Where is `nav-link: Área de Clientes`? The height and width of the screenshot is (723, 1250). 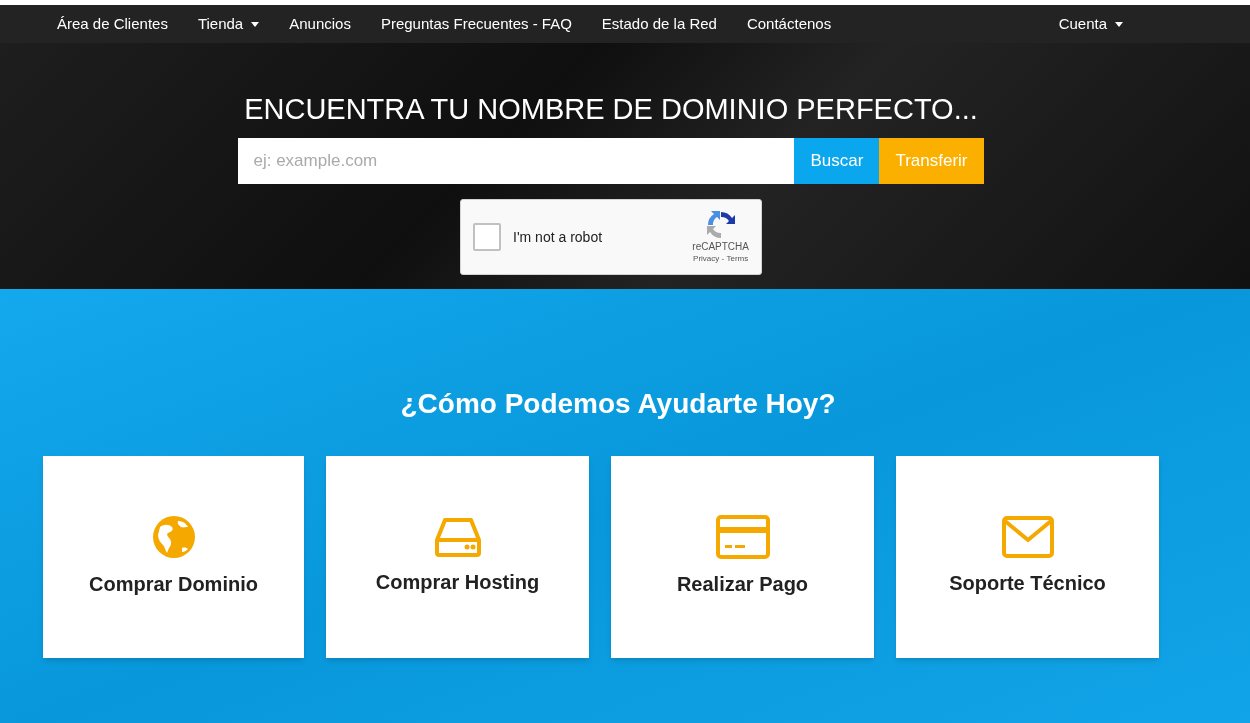
nav-link: Área de Clientes is located at coordinates (112, 24).